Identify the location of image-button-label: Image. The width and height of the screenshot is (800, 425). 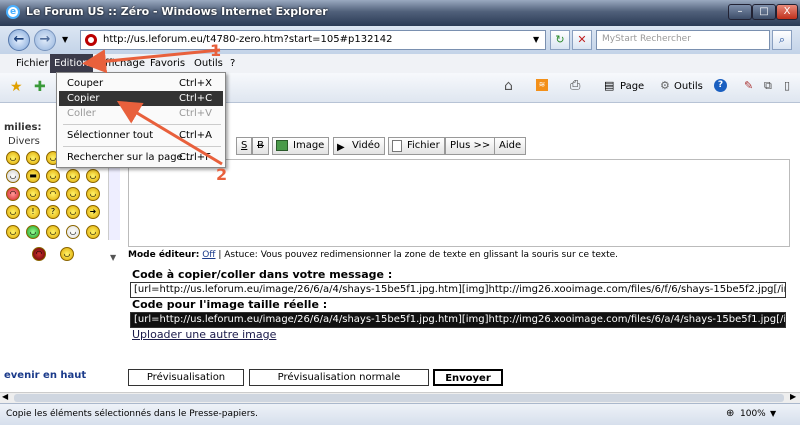
(309, 145).